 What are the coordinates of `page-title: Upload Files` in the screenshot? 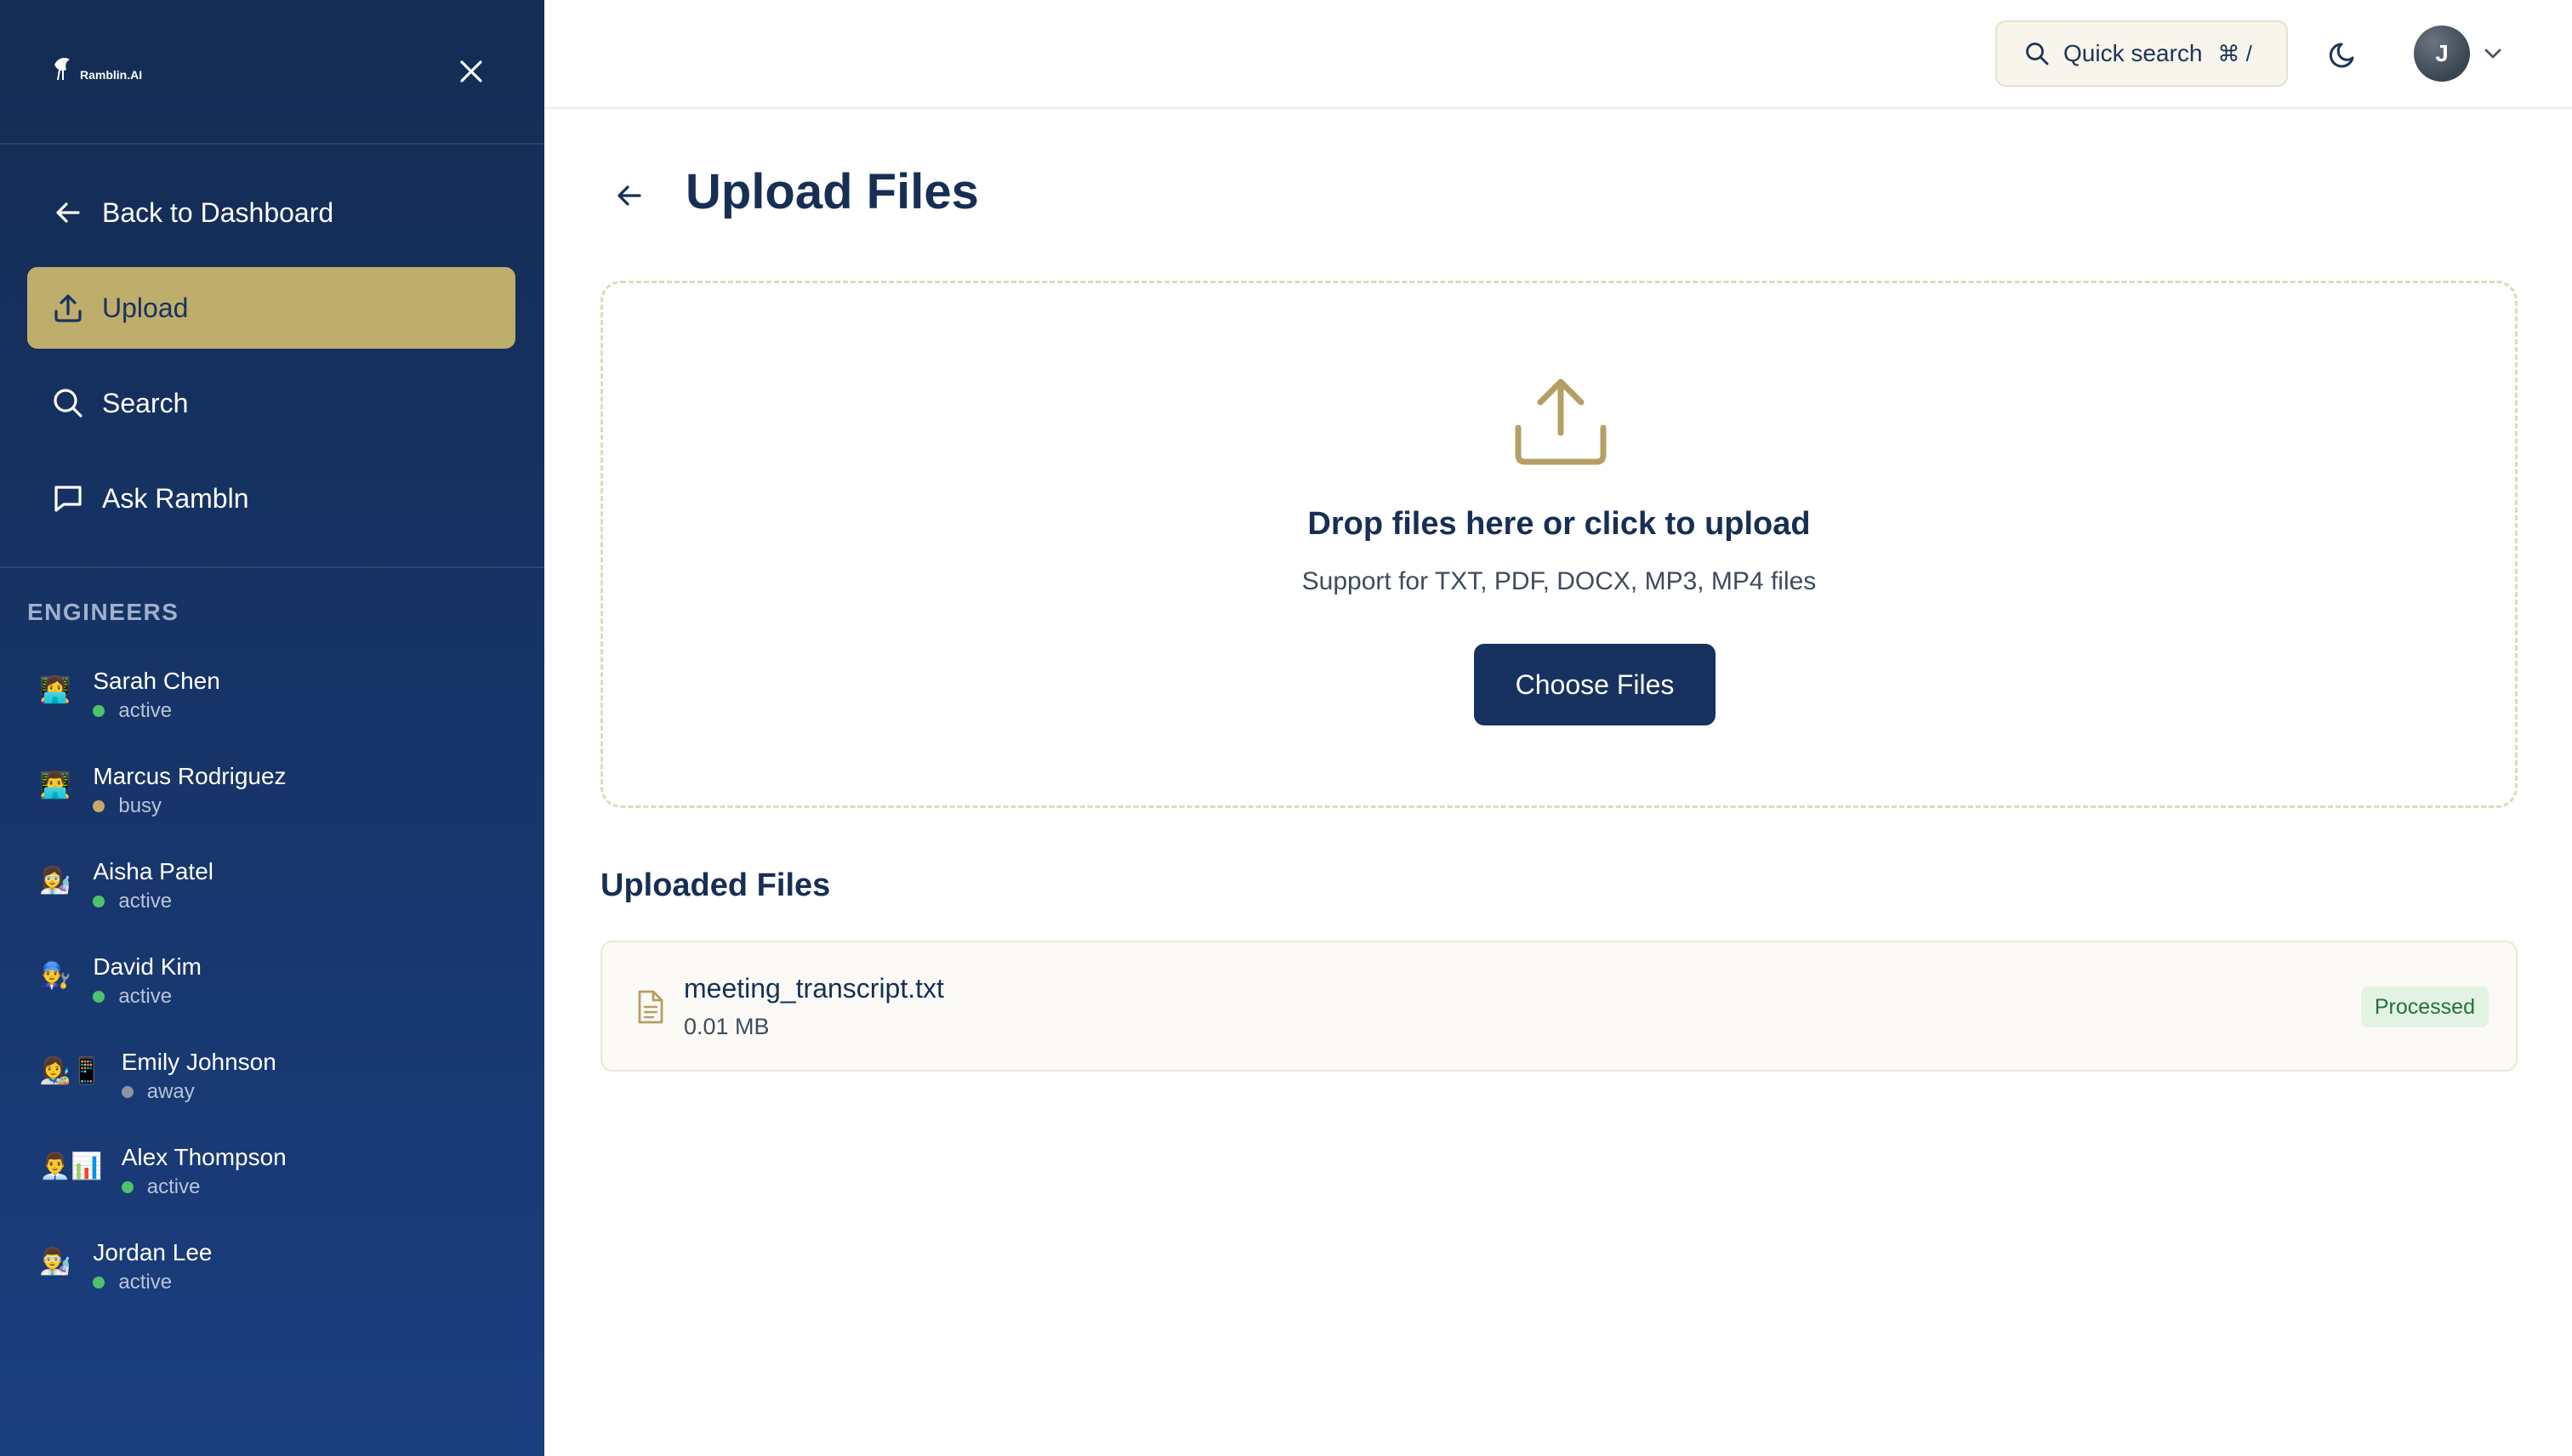 It's located at (833, 191).